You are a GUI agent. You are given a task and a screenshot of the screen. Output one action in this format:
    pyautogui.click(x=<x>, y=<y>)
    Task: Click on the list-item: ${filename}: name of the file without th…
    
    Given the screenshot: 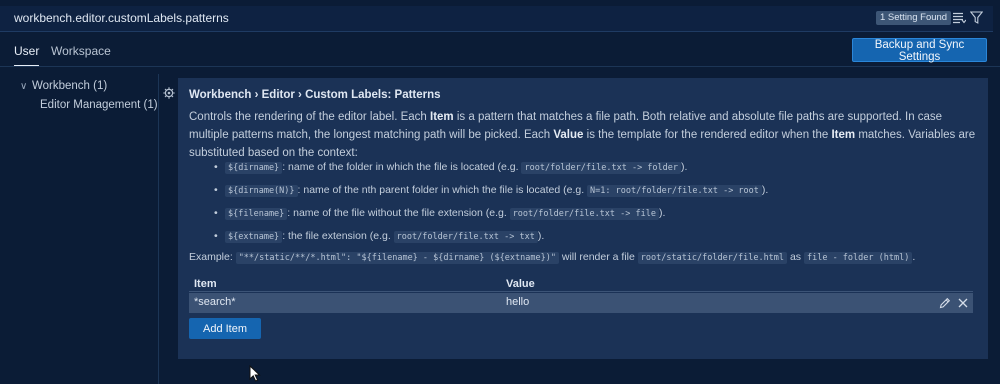 What is the action you would take?
    pyautogui.click(x=439, y=213)
    